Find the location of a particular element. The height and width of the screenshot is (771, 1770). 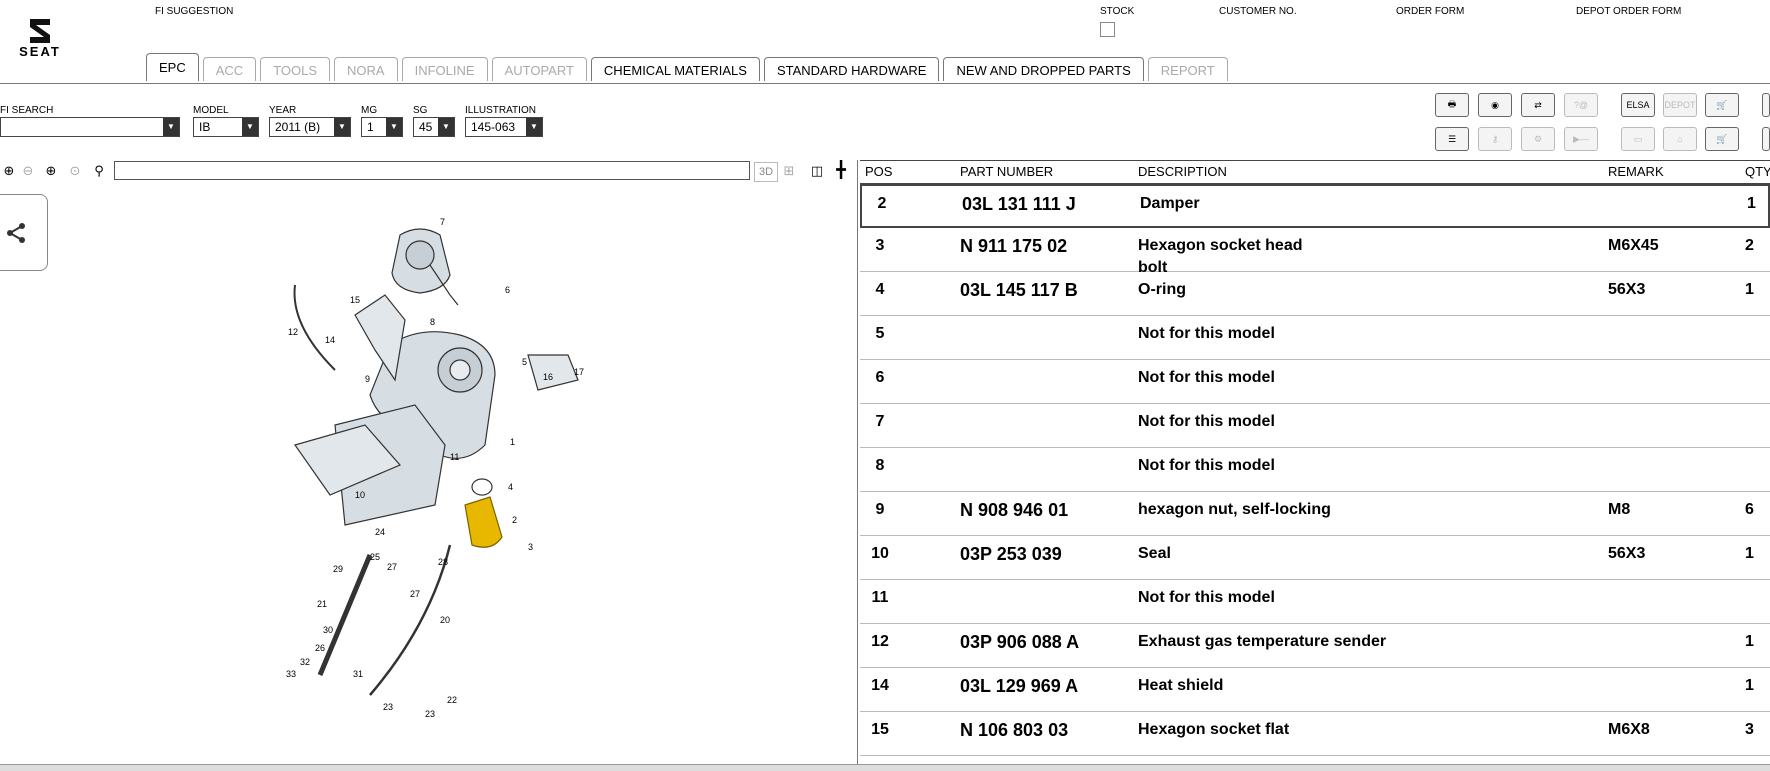

callout-label: 12 is located at coordinates (293, 332).